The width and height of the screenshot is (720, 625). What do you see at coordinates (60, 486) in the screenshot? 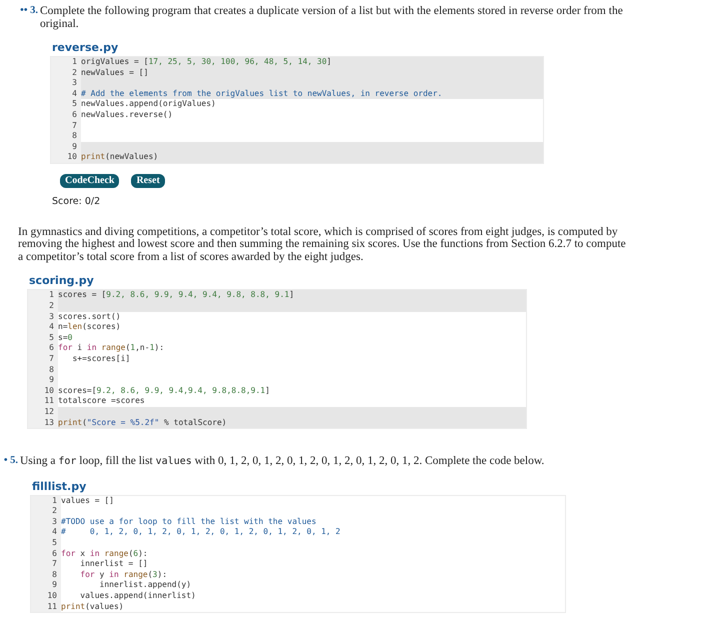
I see `file-name: filllist.py` at bounding box center [60, 486].